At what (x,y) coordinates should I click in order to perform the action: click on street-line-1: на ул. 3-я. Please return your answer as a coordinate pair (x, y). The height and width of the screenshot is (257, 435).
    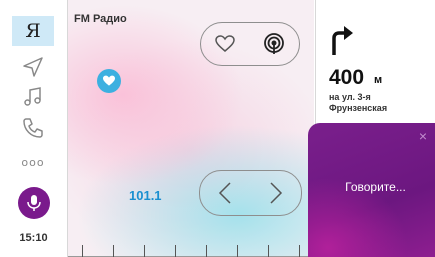
    Looking at the image, I should click on (350, 97).